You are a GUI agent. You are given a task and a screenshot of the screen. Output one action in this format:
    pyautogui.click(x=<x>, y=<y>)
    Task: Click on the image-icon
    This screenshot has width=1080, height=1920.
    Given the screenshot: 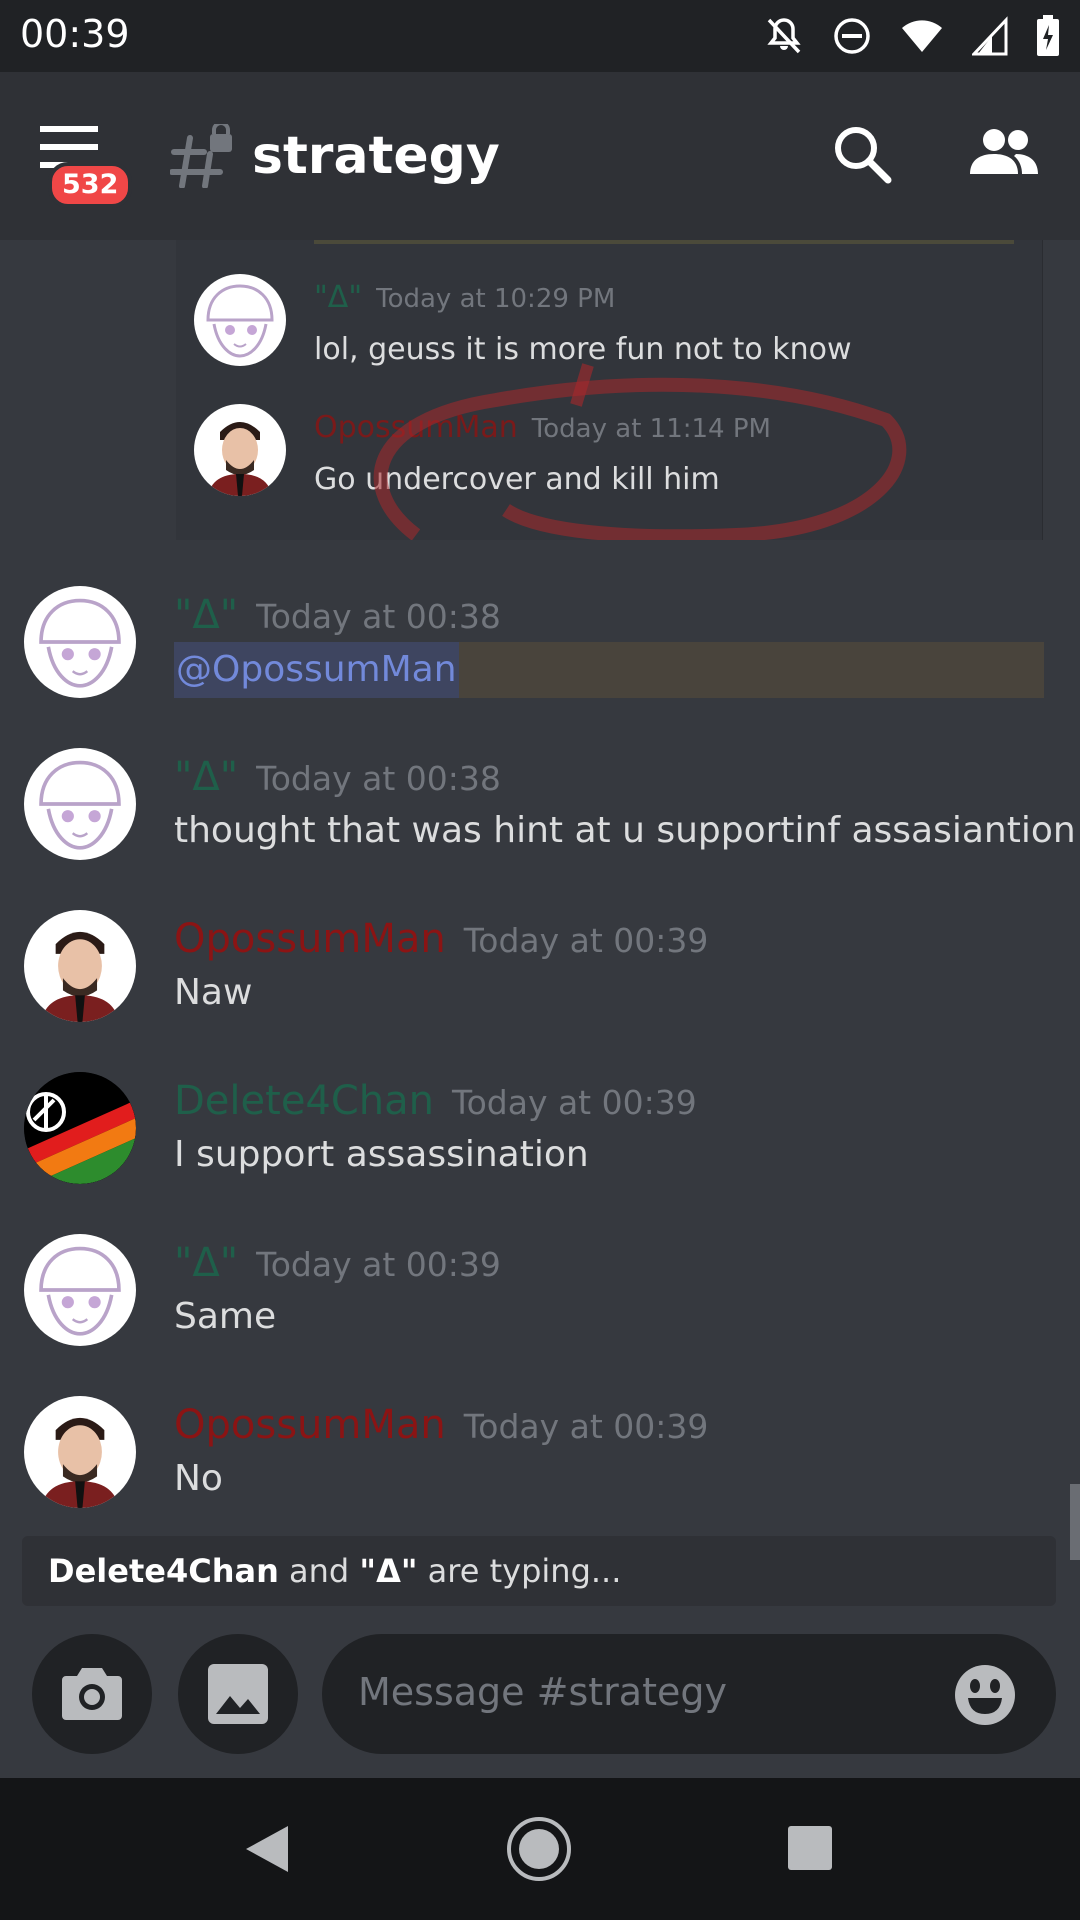 What is the action you would take?
    pyautogui.click(x=238, y=1694)
    